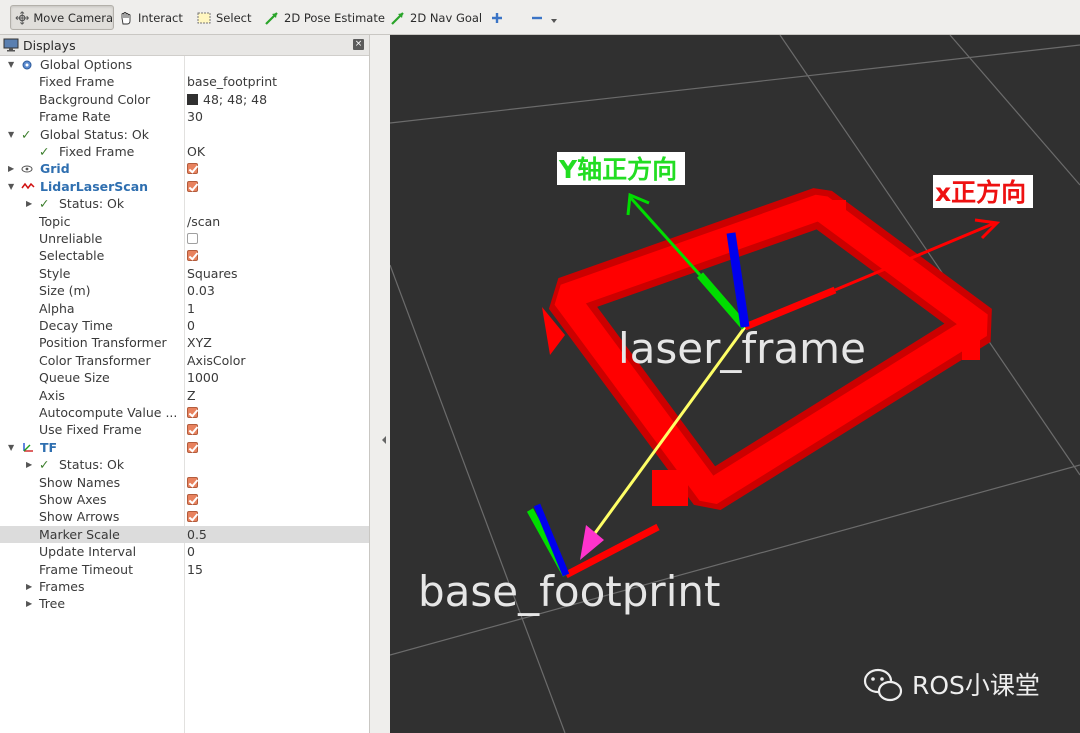 The width and height of the screenshot is (1080, 733). I want to click on tree-row: Queue Size 1000, so click(184, 377).